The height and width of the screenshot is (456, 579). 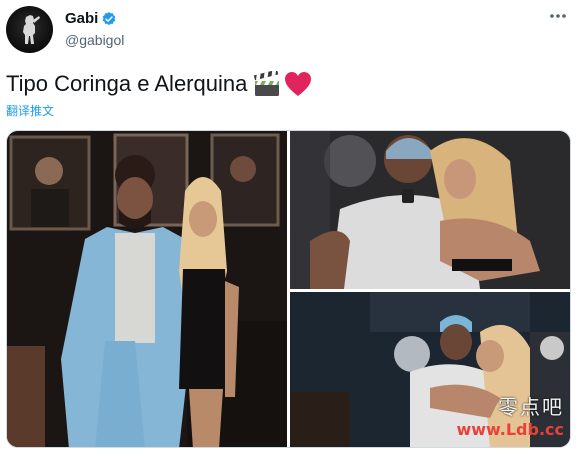 I want to click on author-name-row: Gabi, so click(x=91, y=18).